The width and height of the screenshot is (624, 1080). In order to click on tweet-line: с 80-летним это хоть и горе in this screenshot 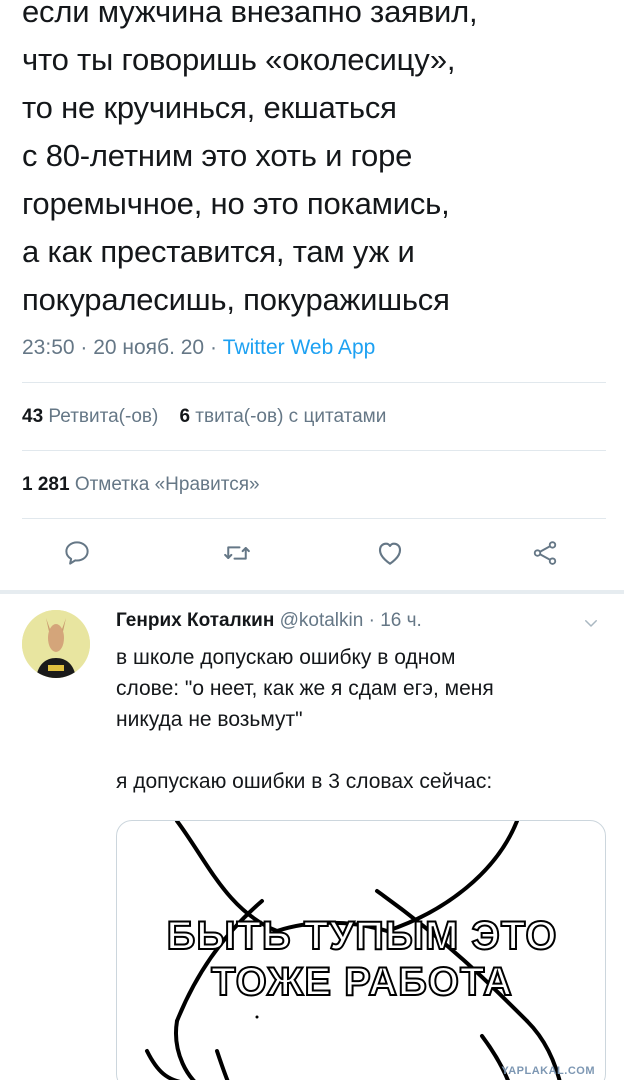, I will do `click(217, 155)`.